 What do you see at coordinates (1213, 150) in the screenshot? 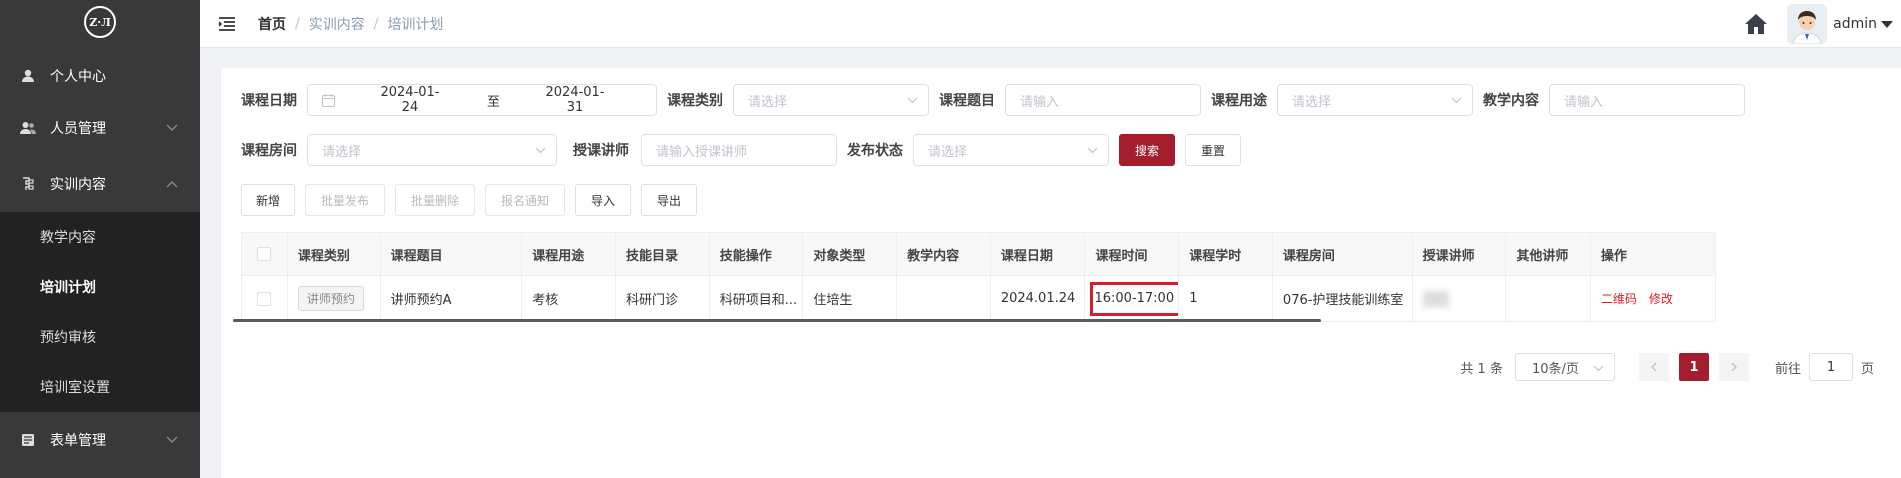
I see `reset-button: 重置` at bounding box center [1213, 150].